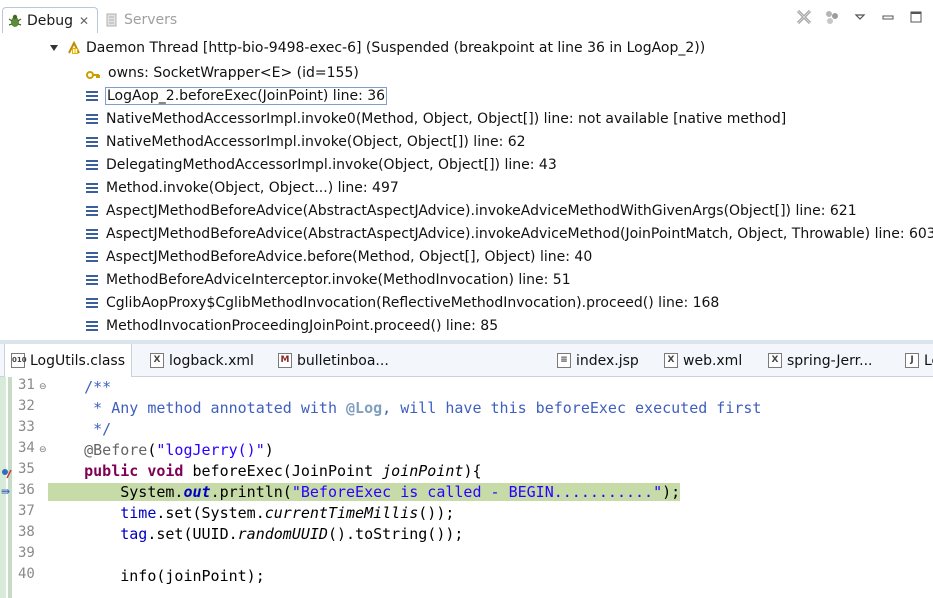 This screenshot has height=598, width=933. I want to click on editor-tab-logutils: 010 LogUtils.class, so click(68, 360).